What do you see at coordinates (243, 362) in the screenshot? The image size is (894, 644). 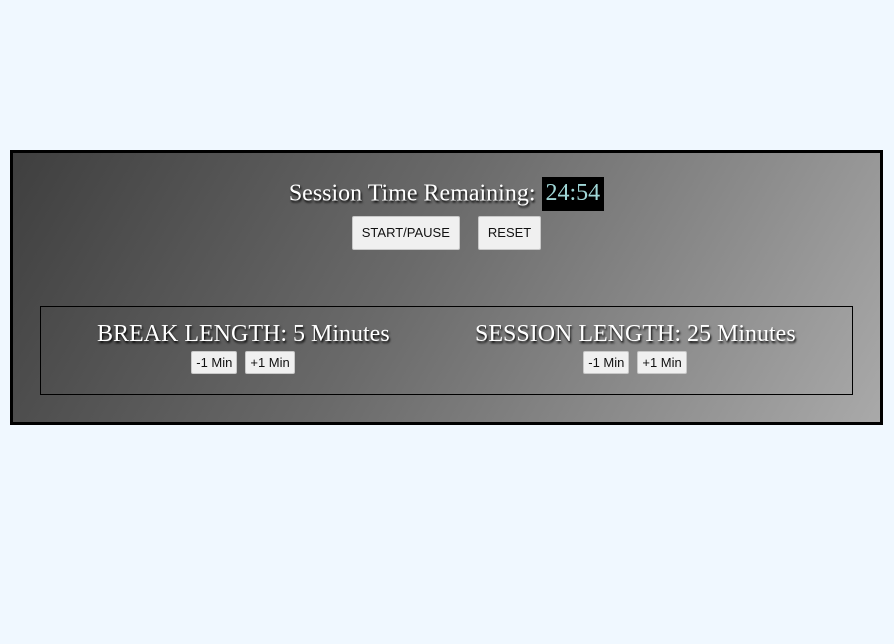 I see `break-length-buttons: -1 Min +1 Min` at bounding box center [243, 362].